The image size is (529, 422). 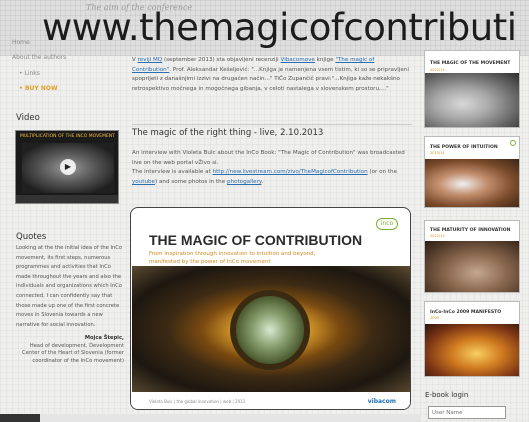 I want to click on book-card-intuition: THE POWER OF INTUITION 2013/14, so click(x=472, y=172).